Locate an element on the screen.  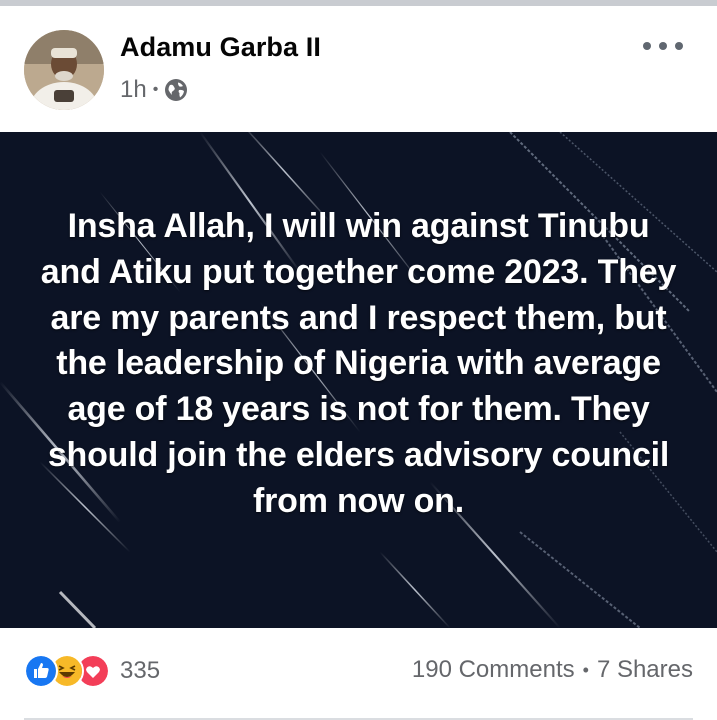
comments-link: 190 Comments is located at coordinates (493, 670).